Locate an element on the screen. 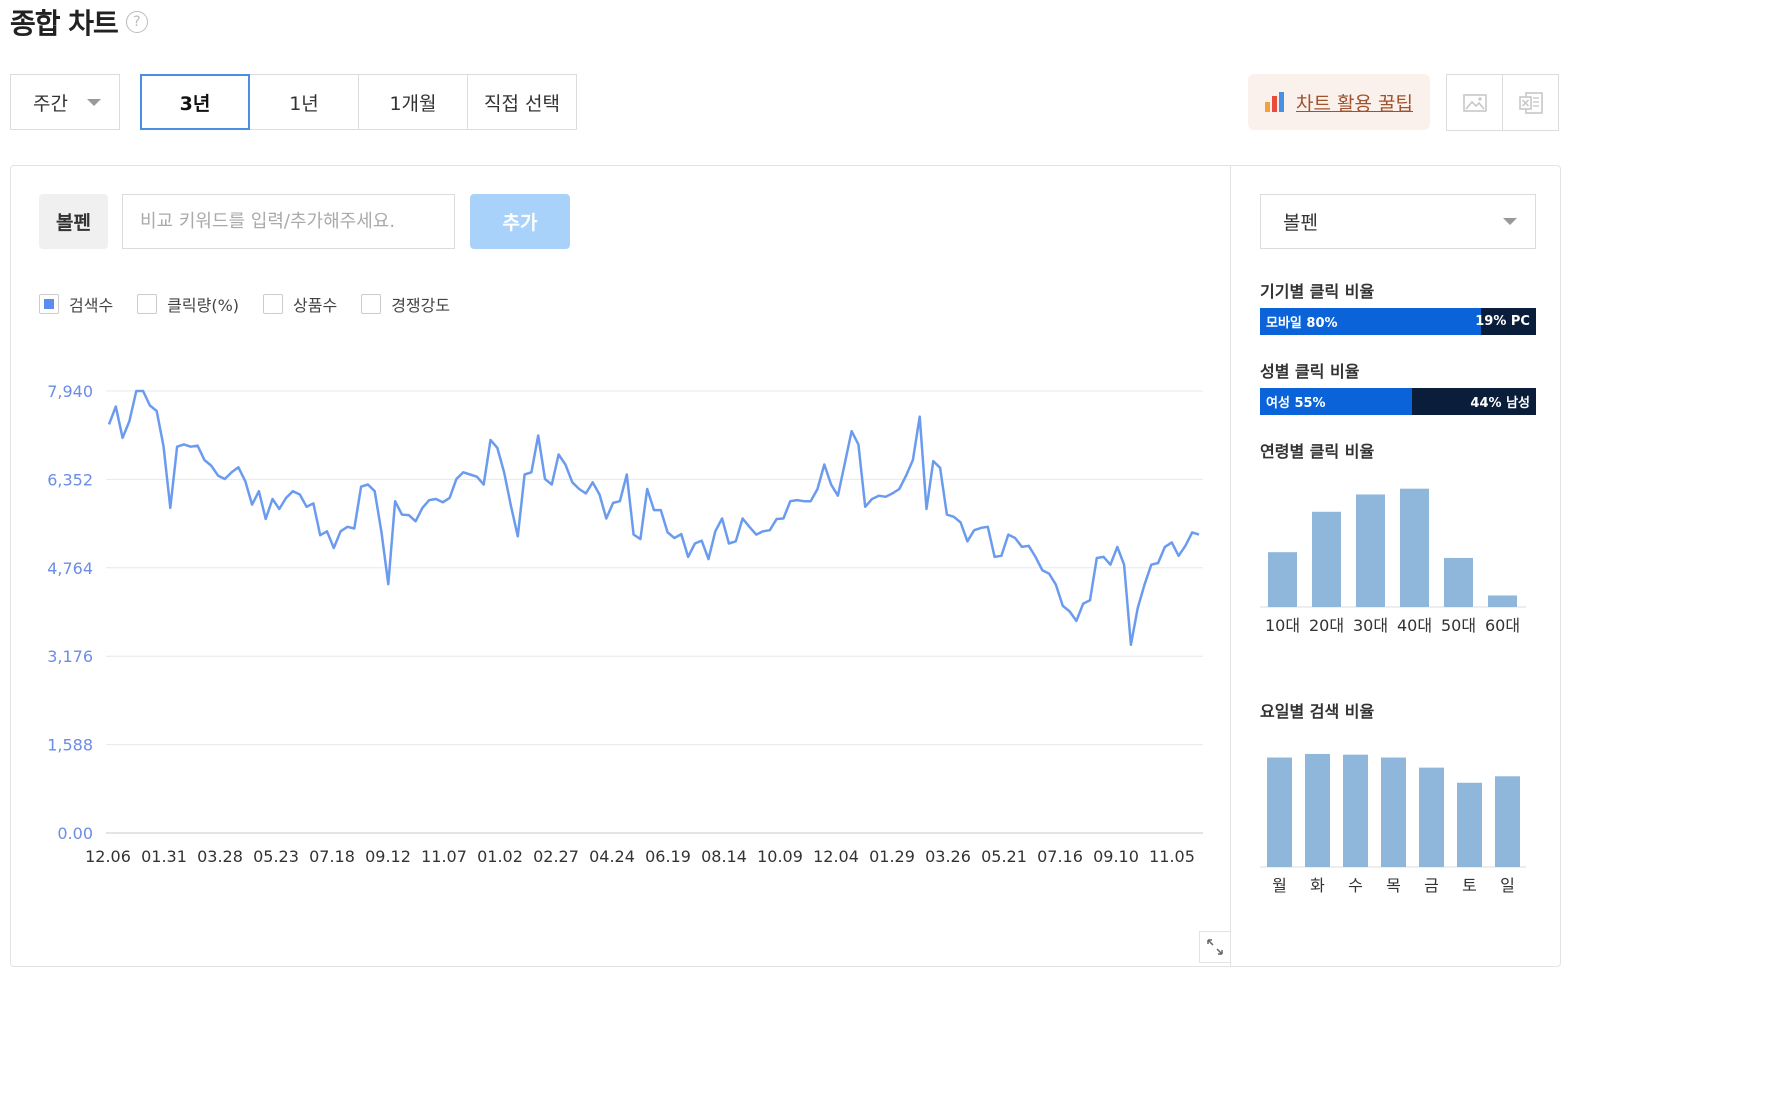  compare-keyword-input is located at coordinates (288, 221).